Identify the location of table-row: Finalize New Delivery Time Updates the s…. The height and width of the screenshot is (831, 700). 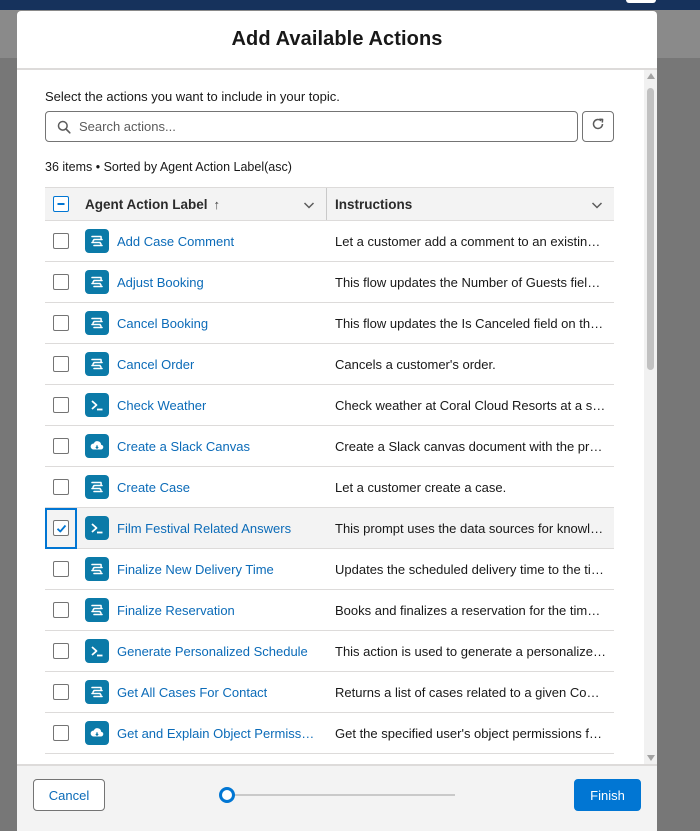
(329, 569).